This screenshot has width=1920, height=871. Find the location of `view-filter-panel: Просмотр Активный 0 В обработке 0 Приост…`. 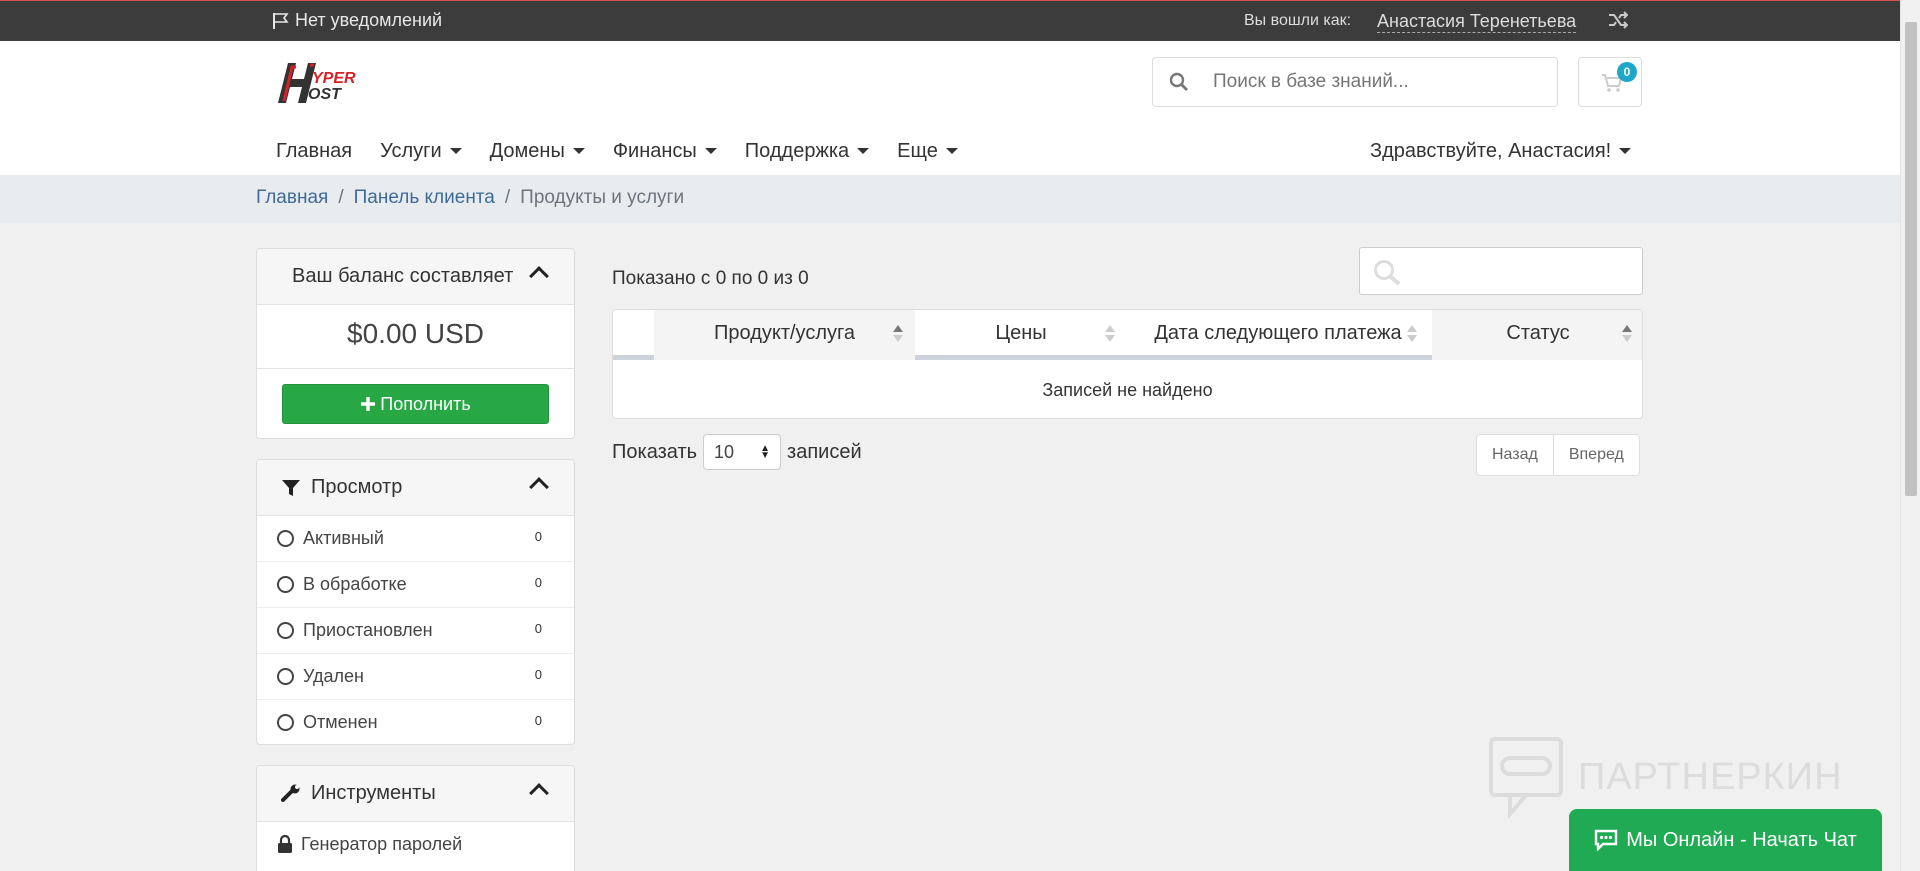

view-filter-panel: Просмотр Активный 0 В обработке 0 Приост… is located at coordinates (415, 602).